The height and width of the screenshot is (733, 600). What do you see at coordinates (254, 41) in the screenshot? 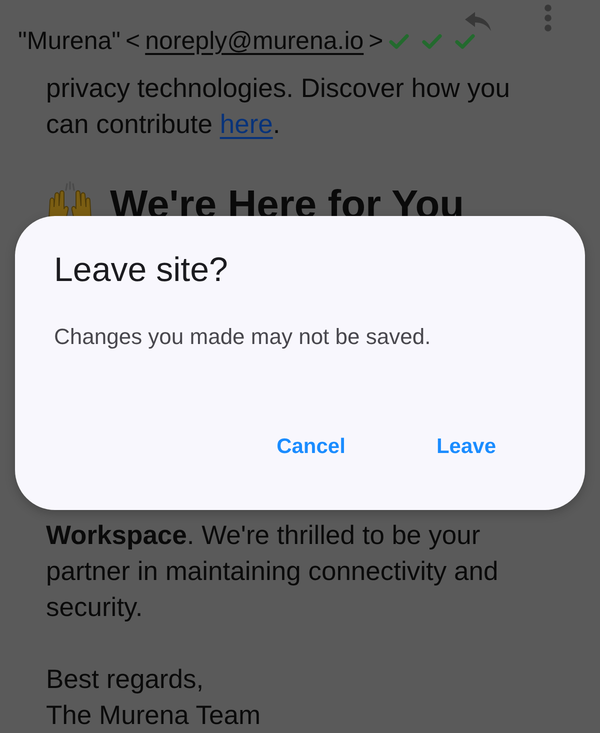
I see `email-address-link: noreply@murena.io` at bounding box center [254, 41].